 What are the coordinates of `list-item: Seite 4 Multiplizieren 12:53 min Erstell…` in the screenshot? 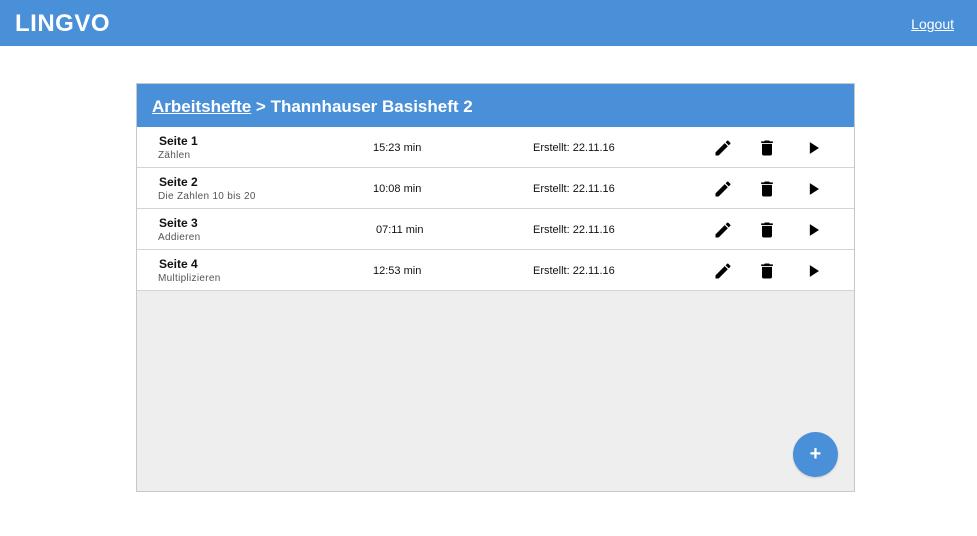 It's located at (495, 270).